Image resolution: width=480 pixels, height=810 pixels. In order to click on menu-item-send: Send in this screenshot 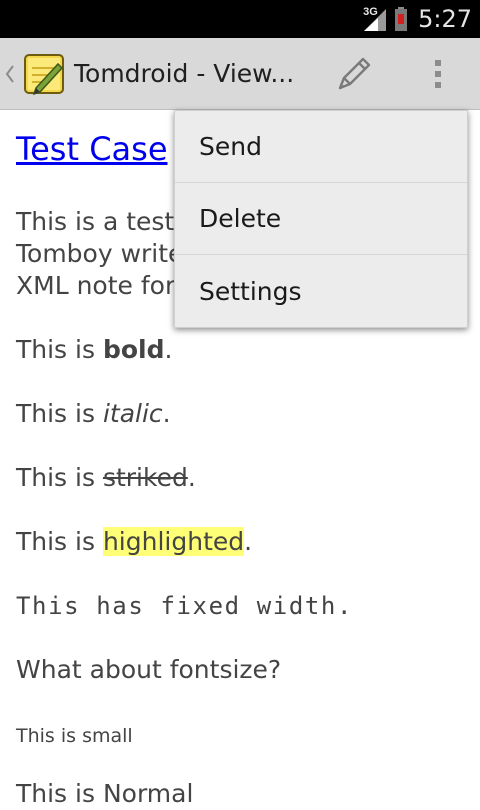, I will do `click(321, 147)`.